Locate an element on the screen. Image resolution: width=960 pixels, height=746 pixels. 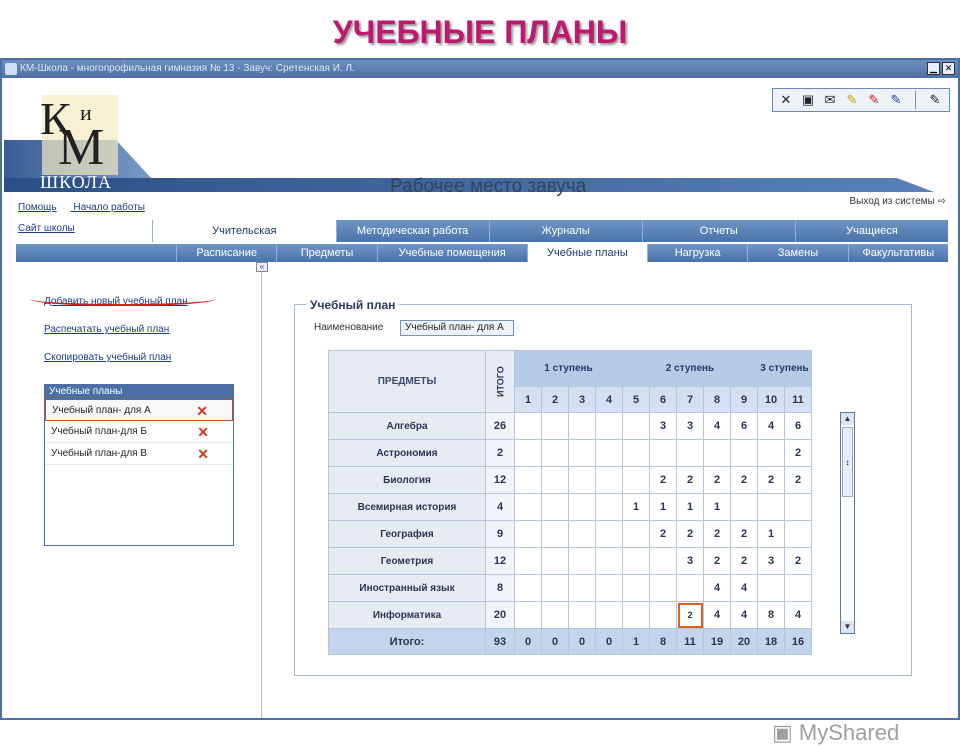
subtab-electives: Факультативы is located at coordinates (897, 253).